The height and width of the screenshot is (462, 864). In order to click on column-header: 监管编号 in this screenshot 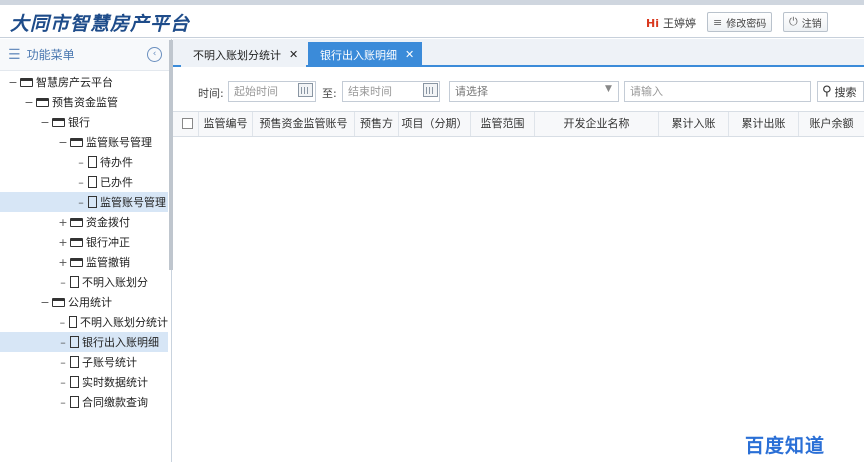, I will do `click(226, 124)`.